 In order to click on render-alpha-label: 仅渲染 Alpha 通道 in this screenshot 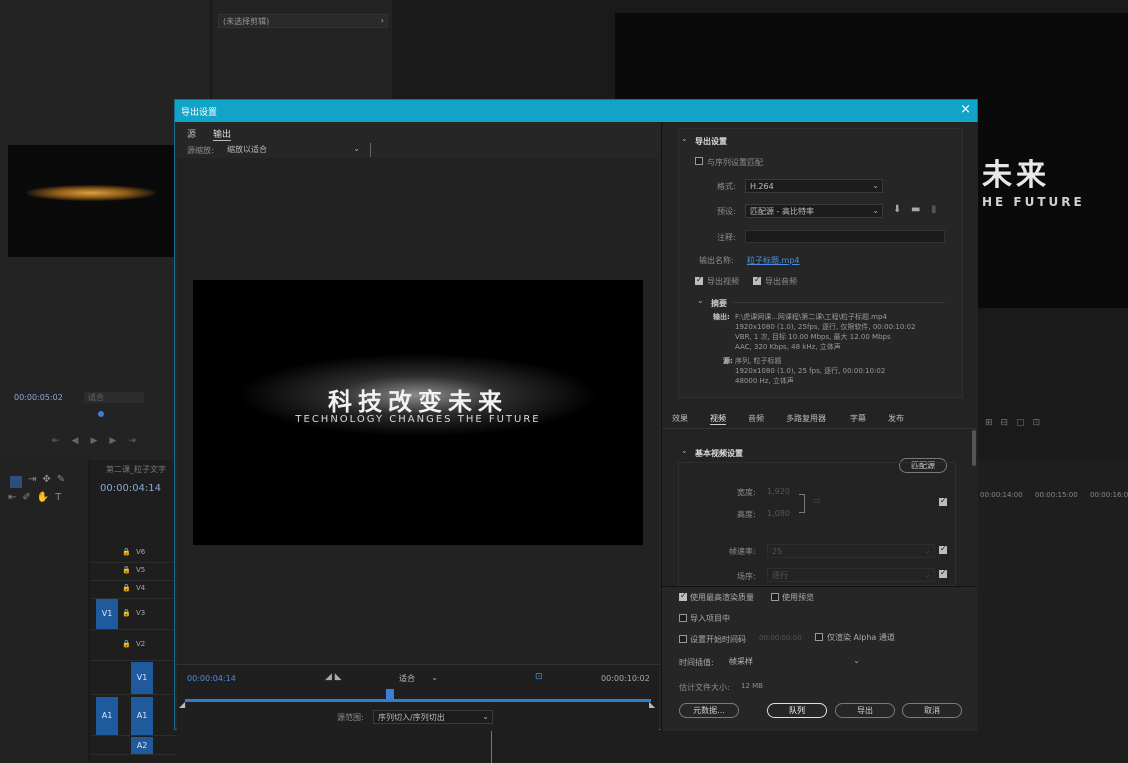, I will do `click(861, 637)`.